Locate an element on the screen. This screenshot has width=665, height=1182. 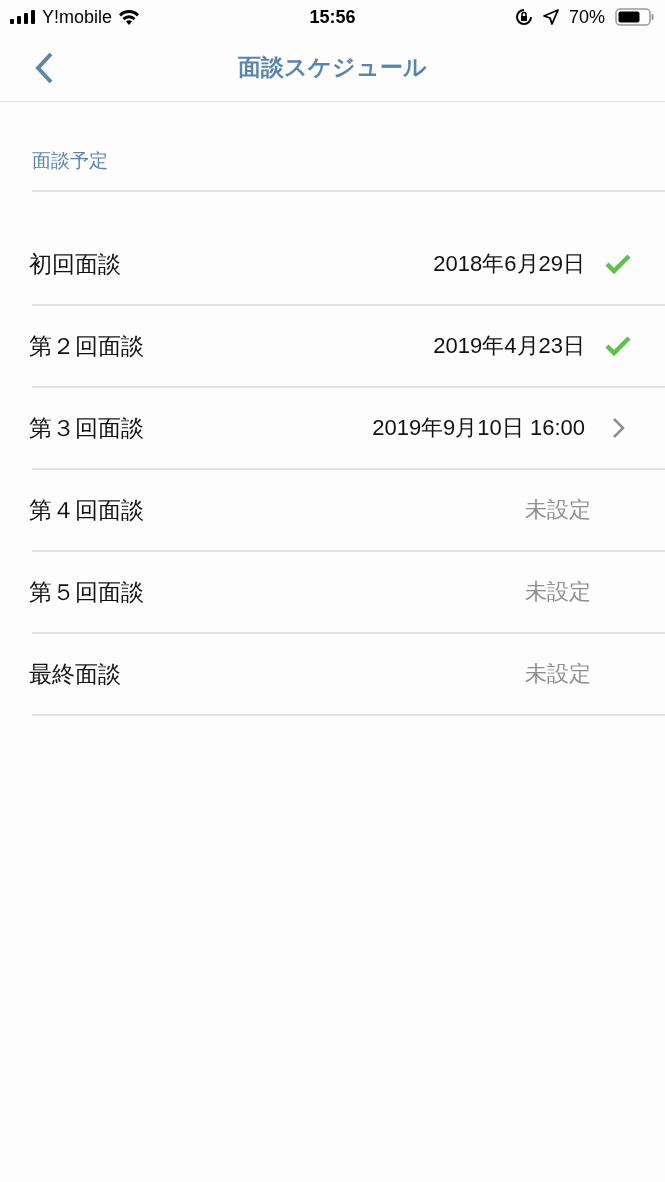
battery-percentage: 70% is located at coordinates (586, 17).